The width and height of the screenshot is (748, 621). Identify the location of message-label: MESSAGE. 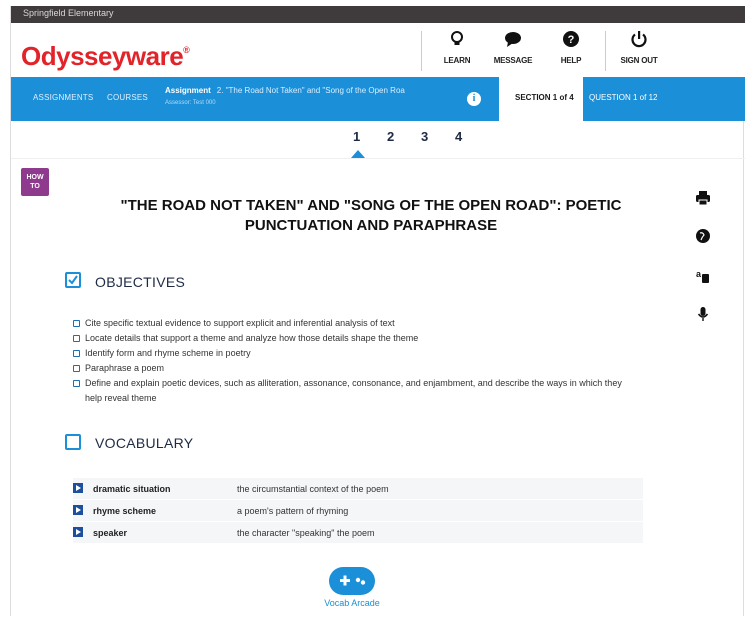
(513, 60).